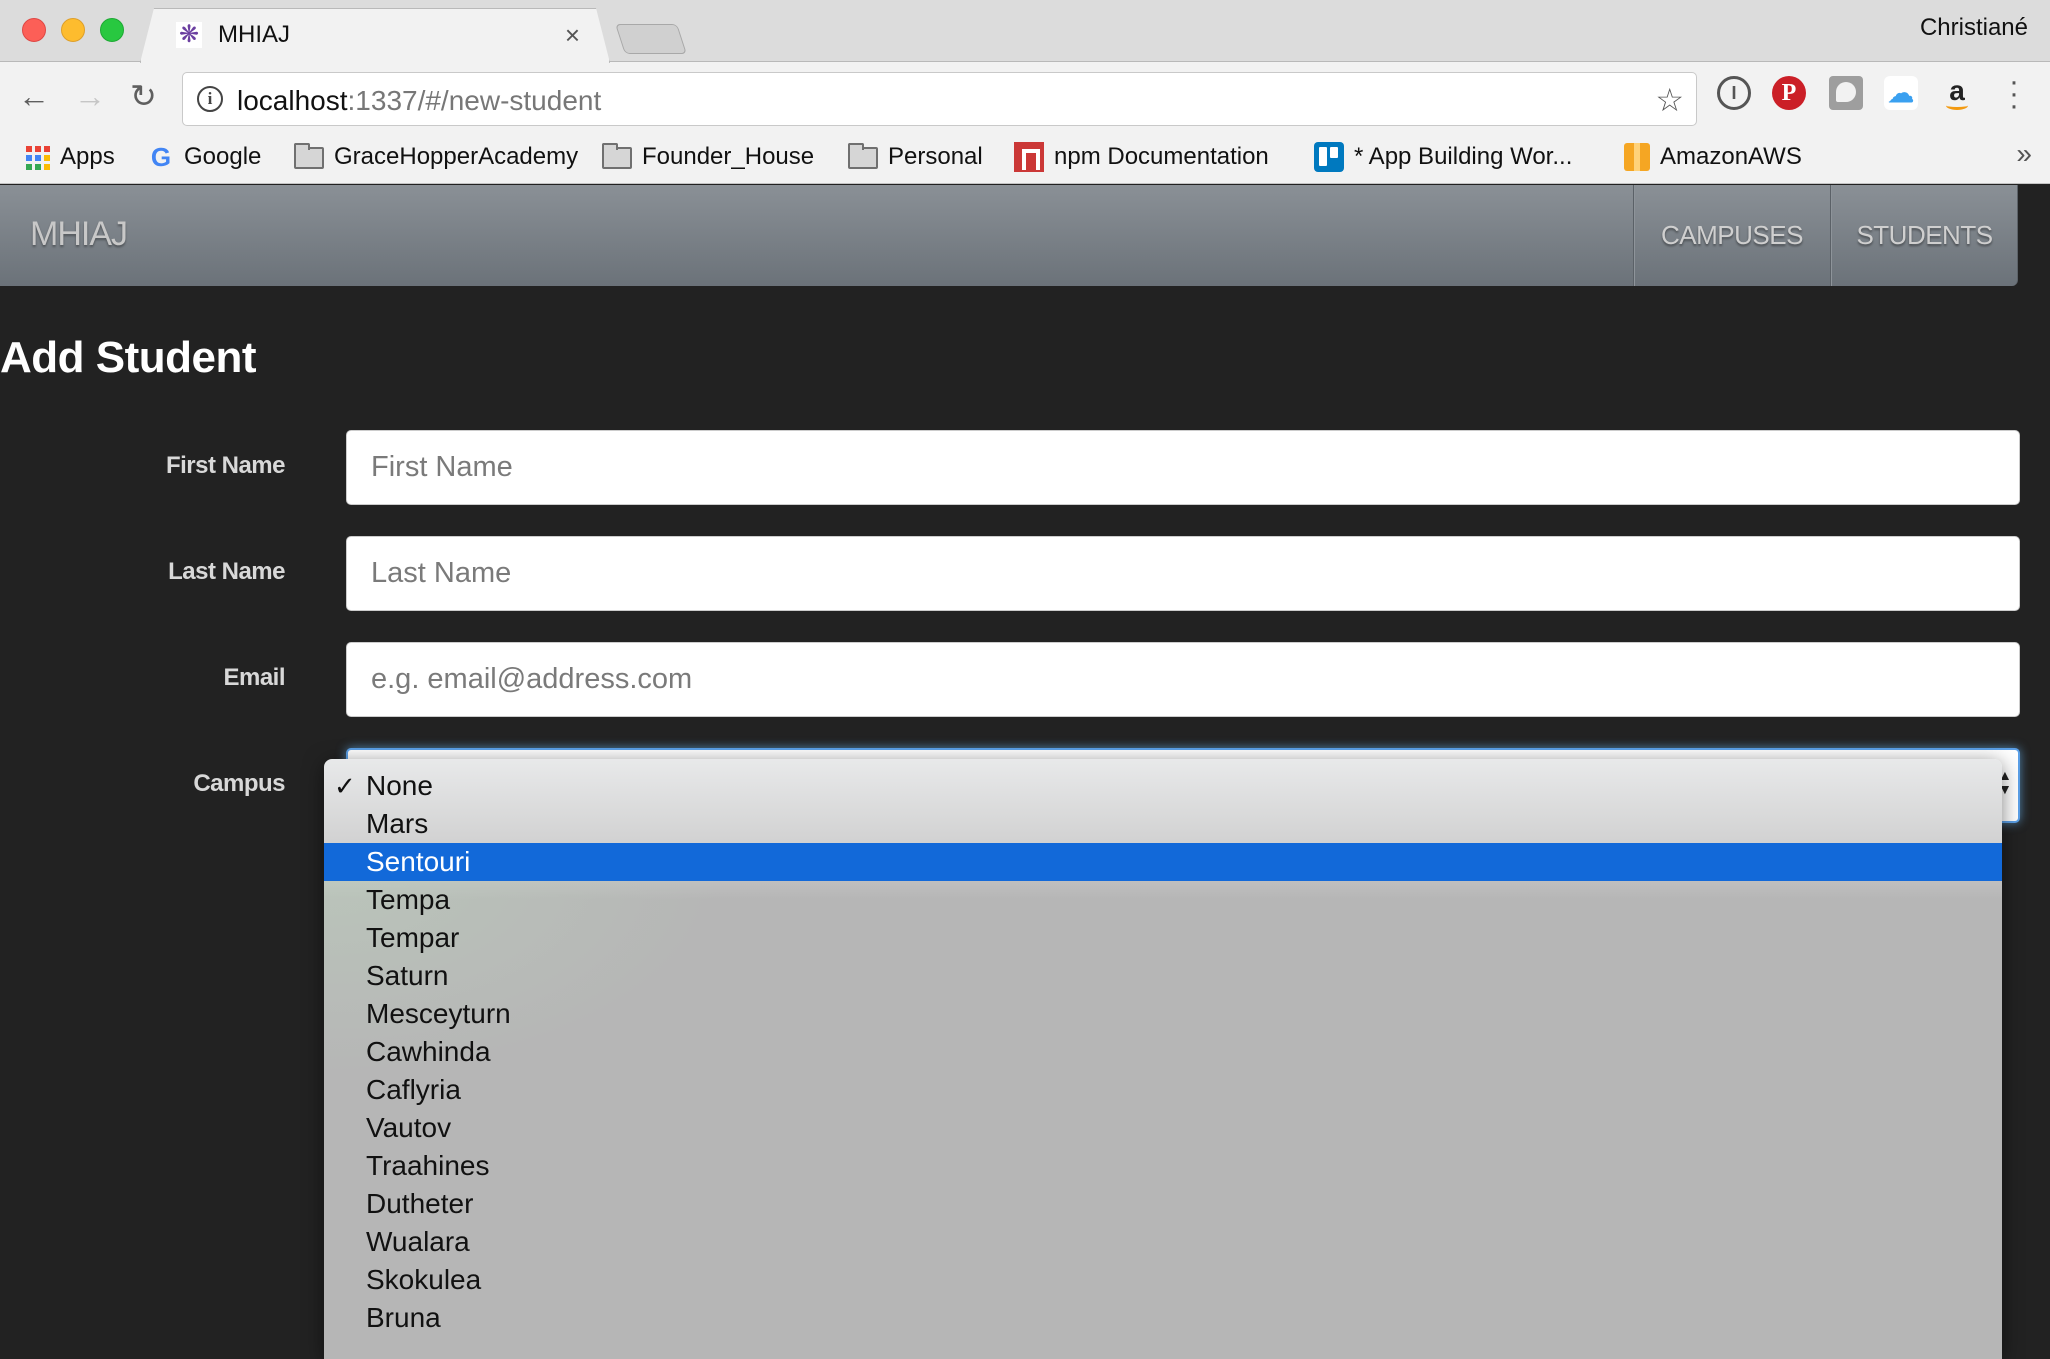 The width and height of the screenshot is (2050, 1359). I want to click on bookmark-gracehopperacademy: GraceHopperAcademy, so click(436, 157).